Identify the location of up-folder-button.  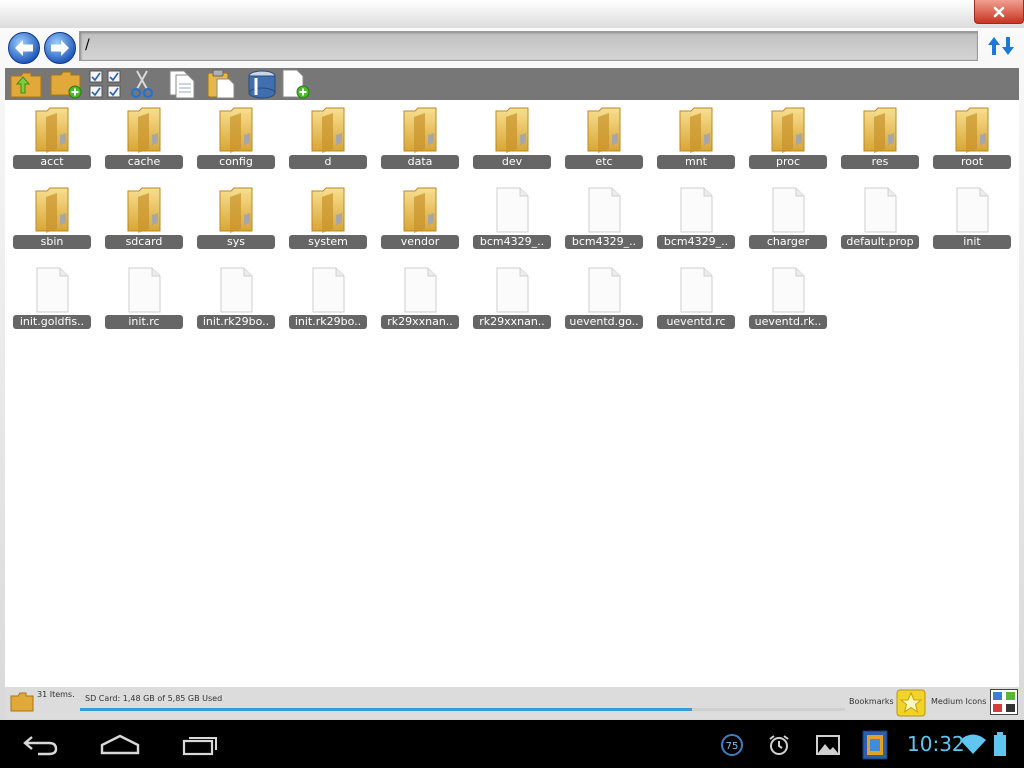
(25, 84).